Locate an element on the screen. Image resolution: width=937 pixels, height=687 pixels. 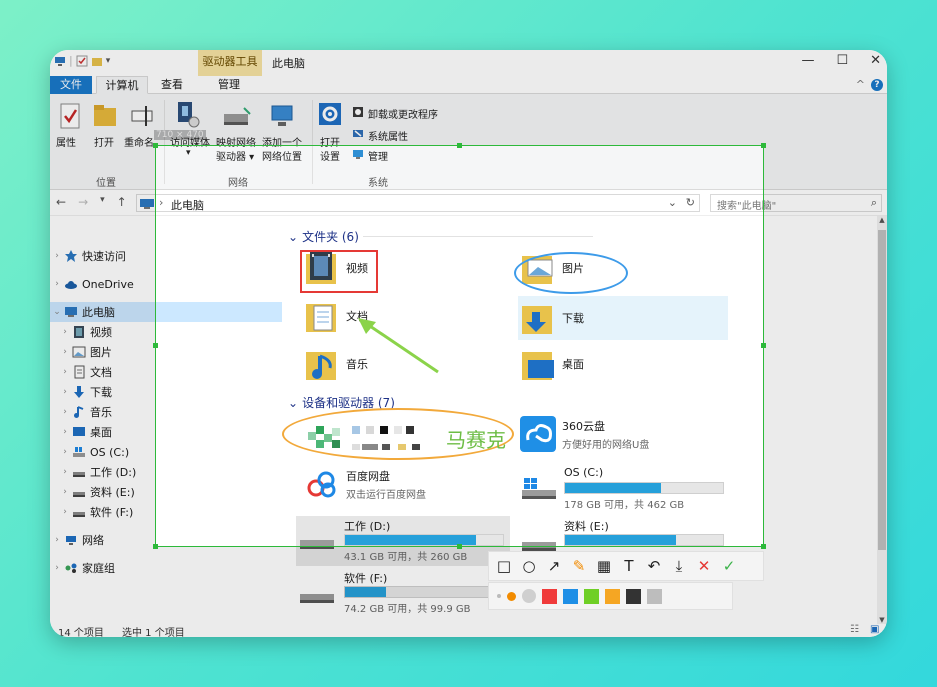
color-swatch-orange is located at coordinates (612, 596).